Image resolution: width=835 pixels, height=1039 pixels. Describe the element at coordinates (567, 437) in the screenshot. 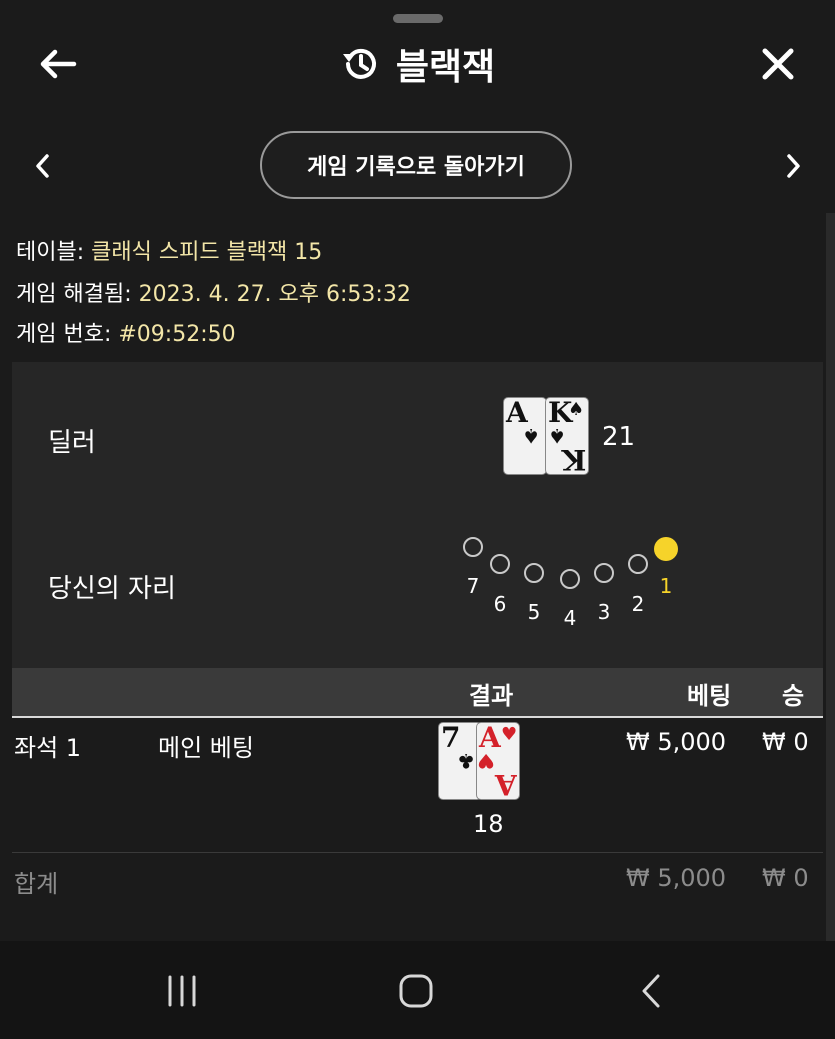

I see `playing-card: K ♠ ♠ K` at that location.